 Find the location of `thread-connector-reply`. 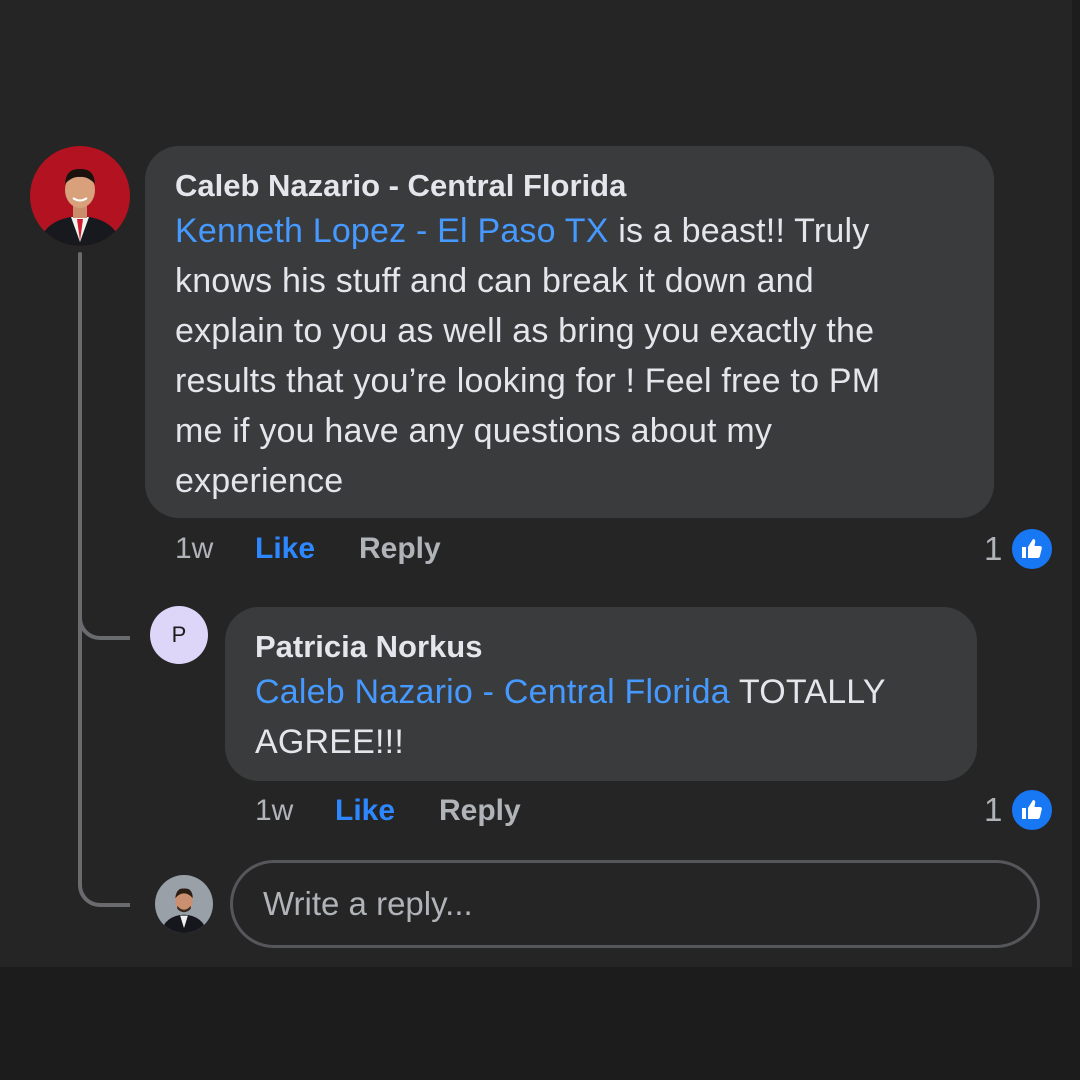

thread-connector-reply is located at coordinates (104, 620).